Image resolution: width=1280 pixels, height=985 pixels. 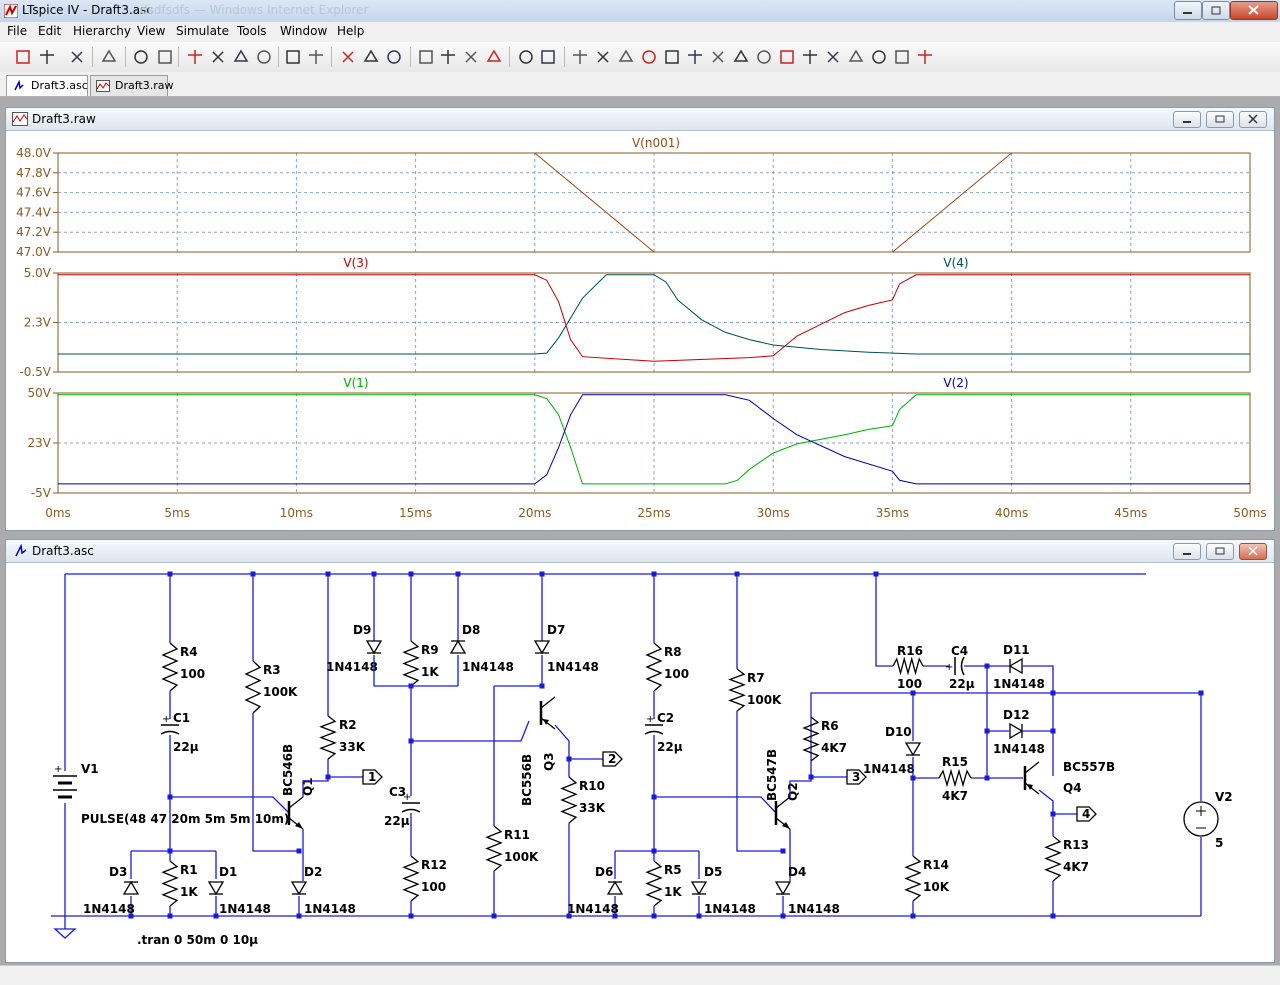 What do you see at coordinates (471, 630) in the screenshot?
I see `diode-name: D8` at bounding box center [471, 630].